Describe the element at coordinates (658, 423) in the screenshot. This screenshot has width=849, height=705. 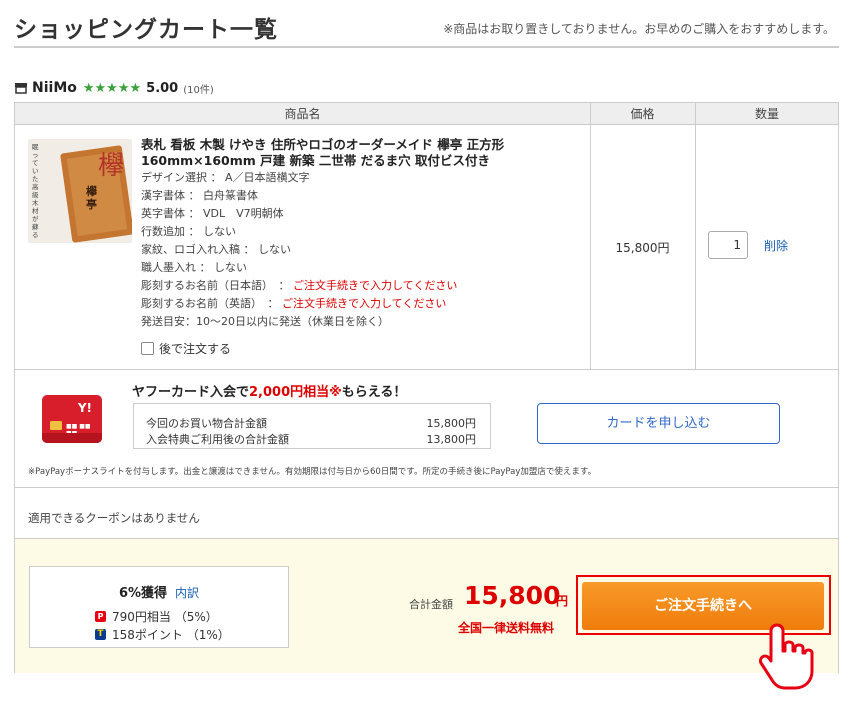
I see `apply-card-button: カードを申し込む` at that location.